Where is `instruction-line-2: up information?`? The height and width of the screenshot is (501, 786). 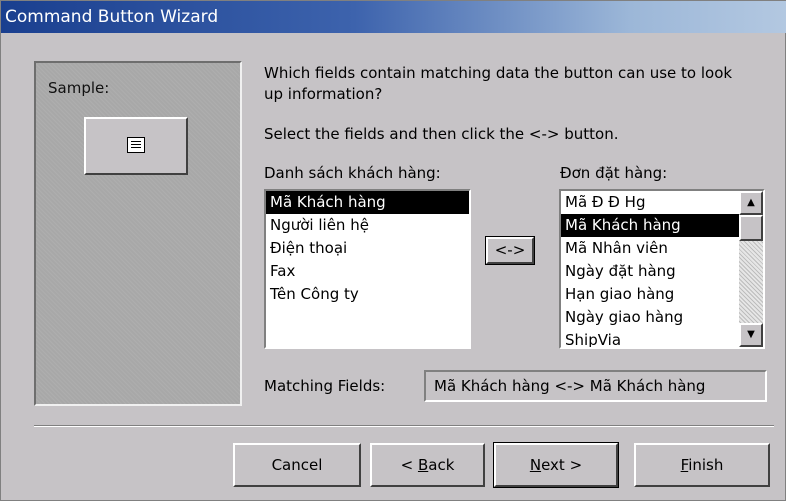
instruction-line-2: up information? is located at coordinates (323, 94).